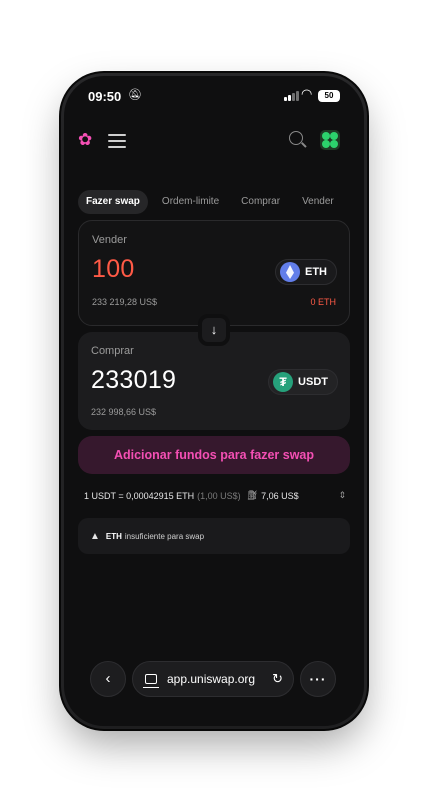  What do you see at coordinates (190, 202) in the screenshot?
I see `tab-limit-order: Ordem-limite` at bounding box center [190, 202].